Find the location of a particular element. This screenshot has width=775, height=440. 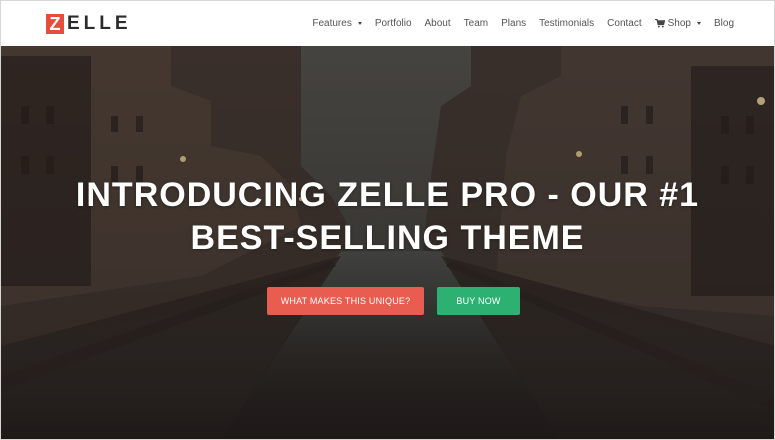

nav-label: Testimonials is located at coordinates (567, 23).